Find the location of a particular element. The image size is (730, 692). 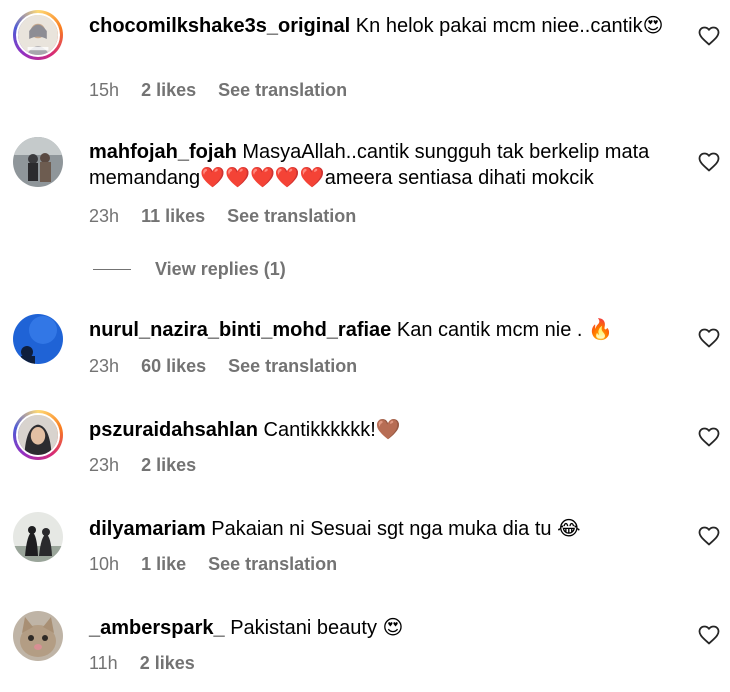

comment-time: 15h is located at coordinates (104, 90).